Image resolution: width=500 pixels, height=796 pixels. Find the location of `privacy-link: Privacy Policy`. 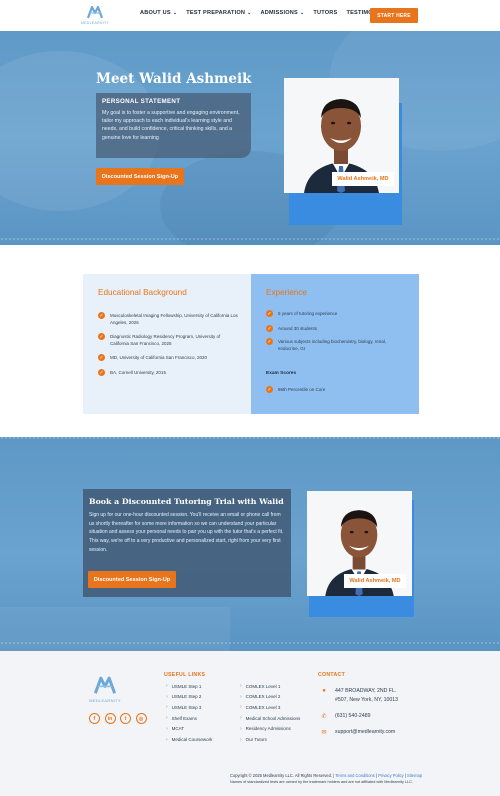

privacy-link: Privacy Policy is located at coordinates (390, 775).